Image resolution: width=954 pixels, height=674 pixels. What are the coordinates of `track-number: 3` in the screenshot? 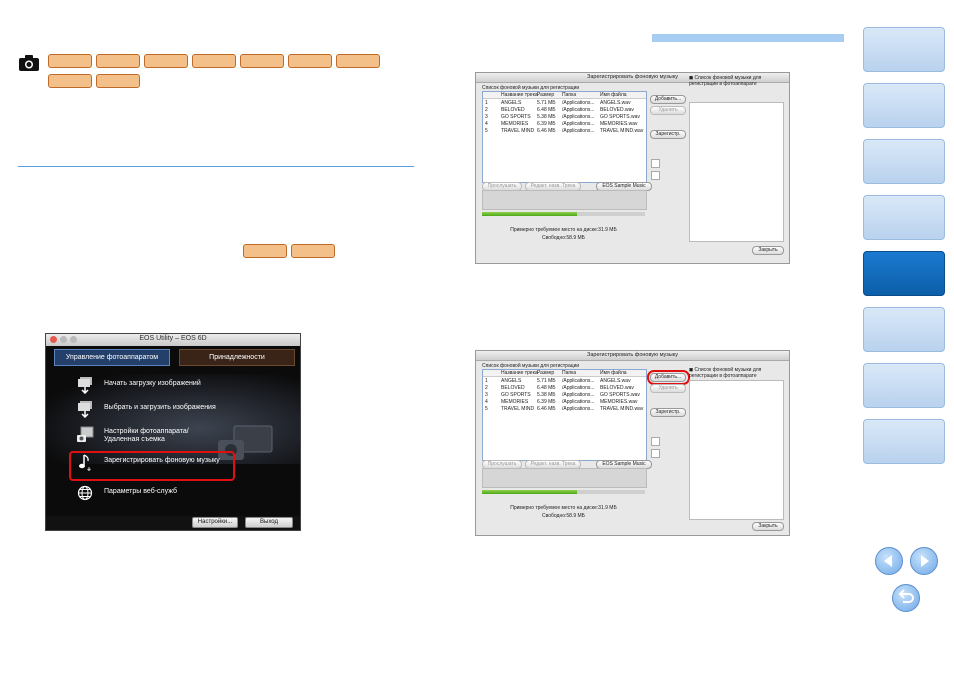 It's located at (486, 117).